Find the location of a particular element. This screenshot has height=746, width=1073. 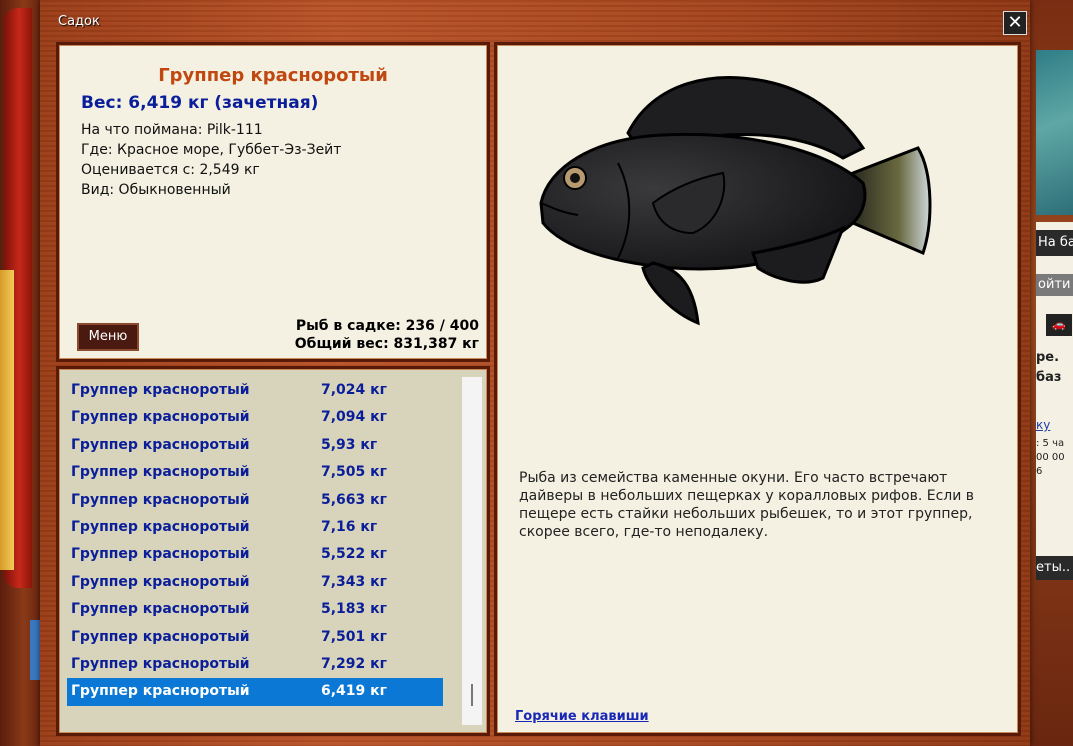

list-item: Группер красноротый 5,93 кг is located at coordinates (255, 445).